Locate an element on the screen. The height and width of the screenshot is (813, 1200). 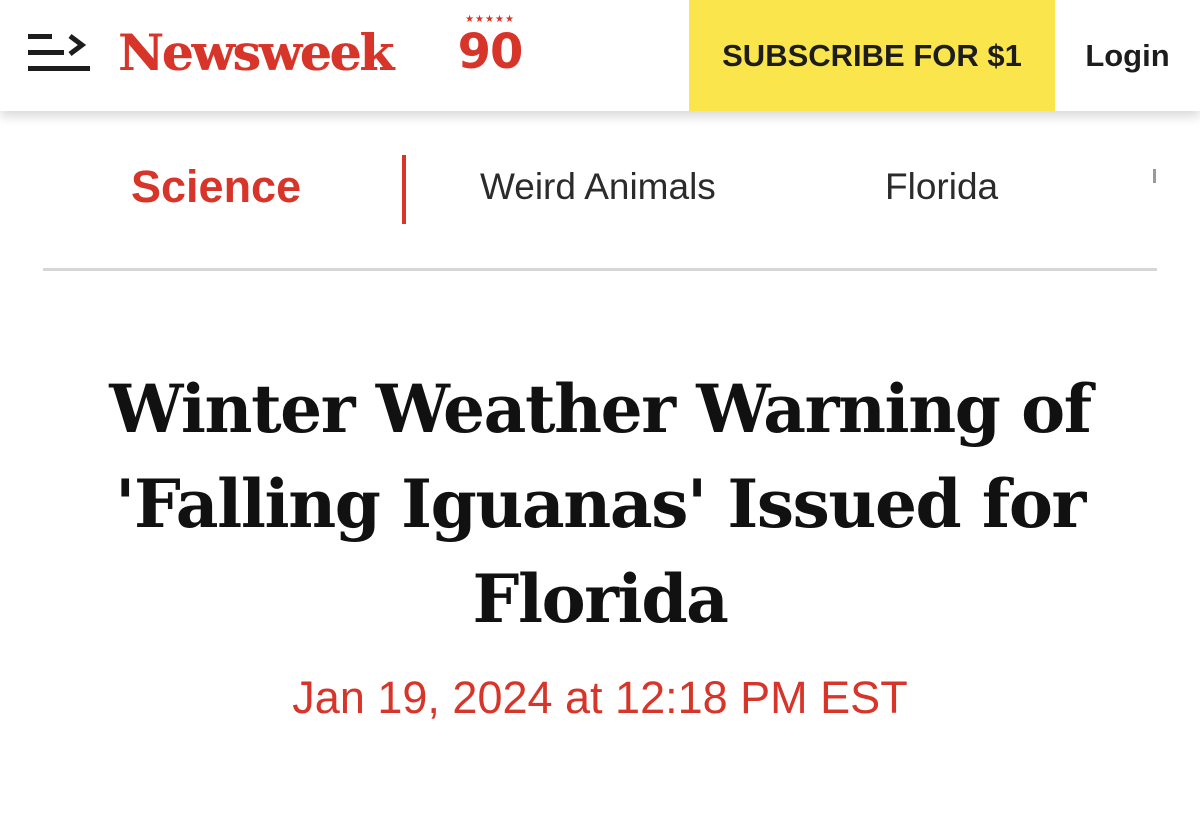
tag-florida: Florida is located at coordinates (941, 187).